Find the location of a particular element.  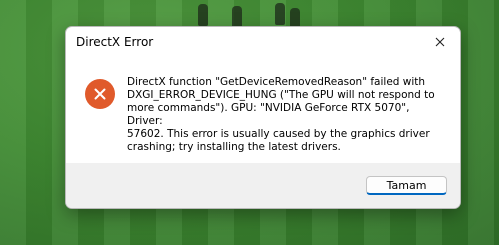

close-button is located at coordinates (440, 42).